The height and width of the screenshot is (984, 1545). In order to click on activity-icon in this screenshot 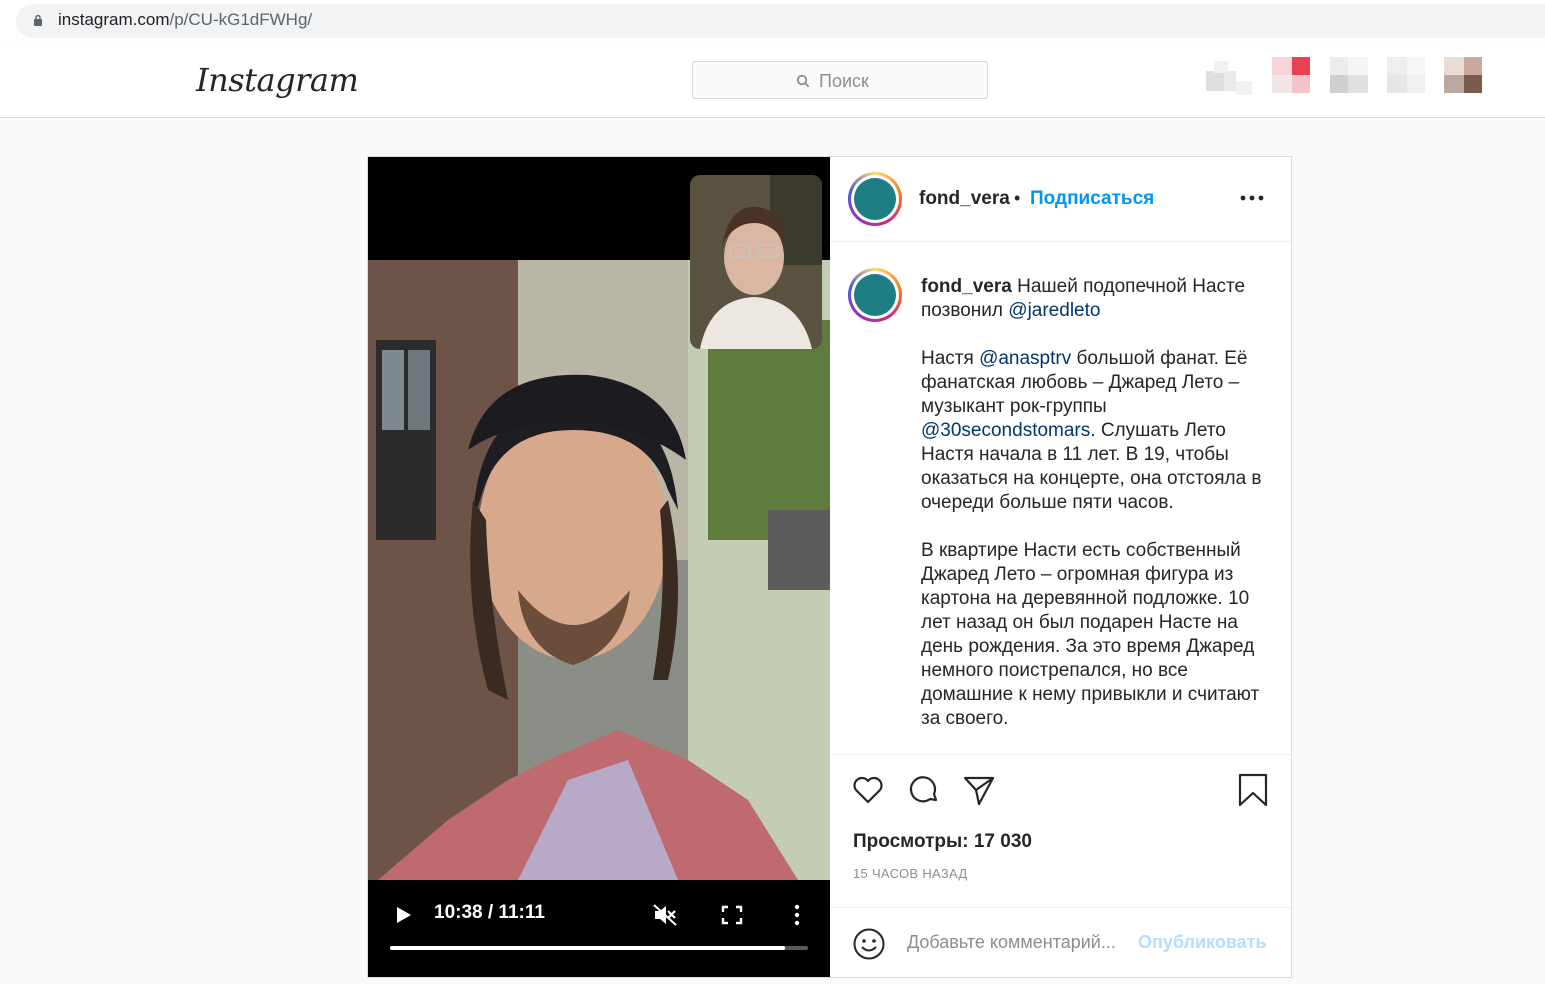, I will do `click(1410, 76)`.